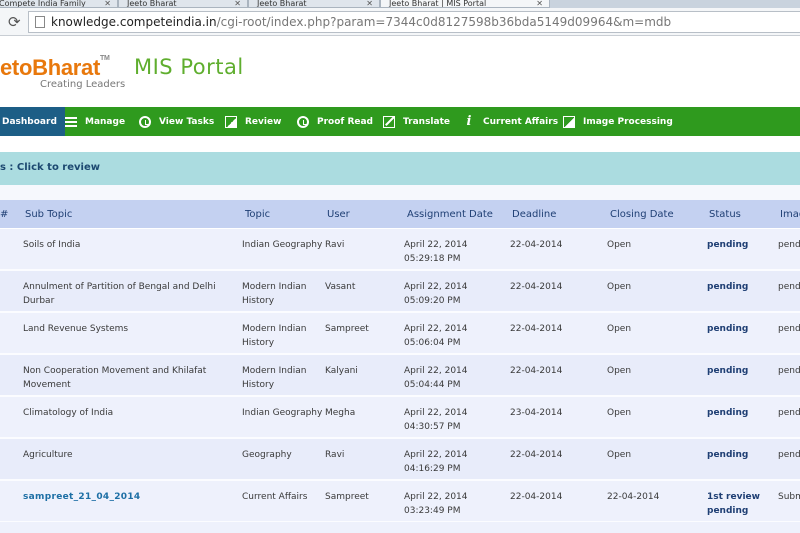 The width and height of the screenshot is (800, 533). I want to click on nav-dashboard: Dashboard, so click(32, 121).